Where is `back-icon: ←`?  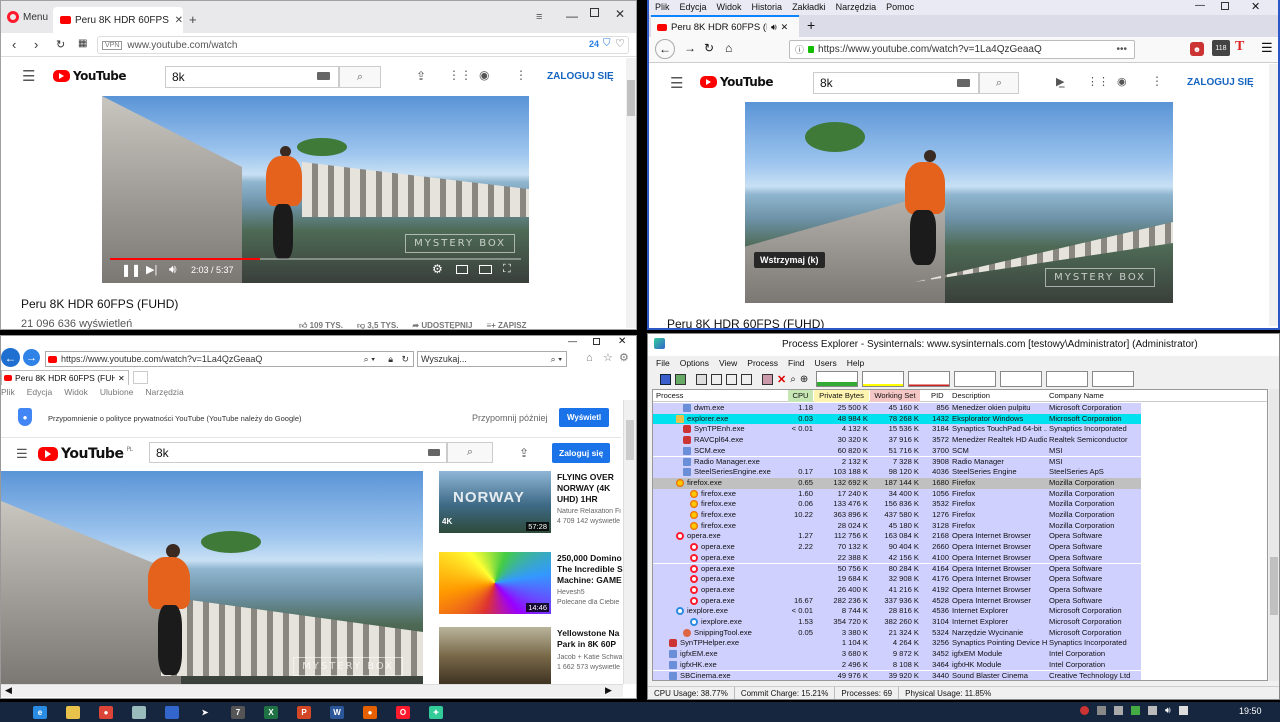
back-icon: ← is located at coordinates (665, 49).